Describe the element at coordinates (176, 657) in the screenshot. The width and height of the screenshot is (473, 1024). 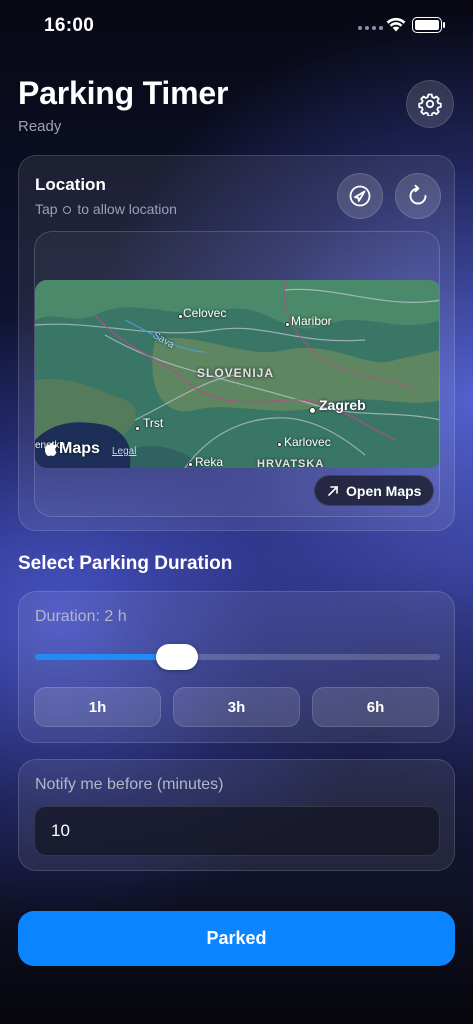
I see `slider-thumb` at that location.